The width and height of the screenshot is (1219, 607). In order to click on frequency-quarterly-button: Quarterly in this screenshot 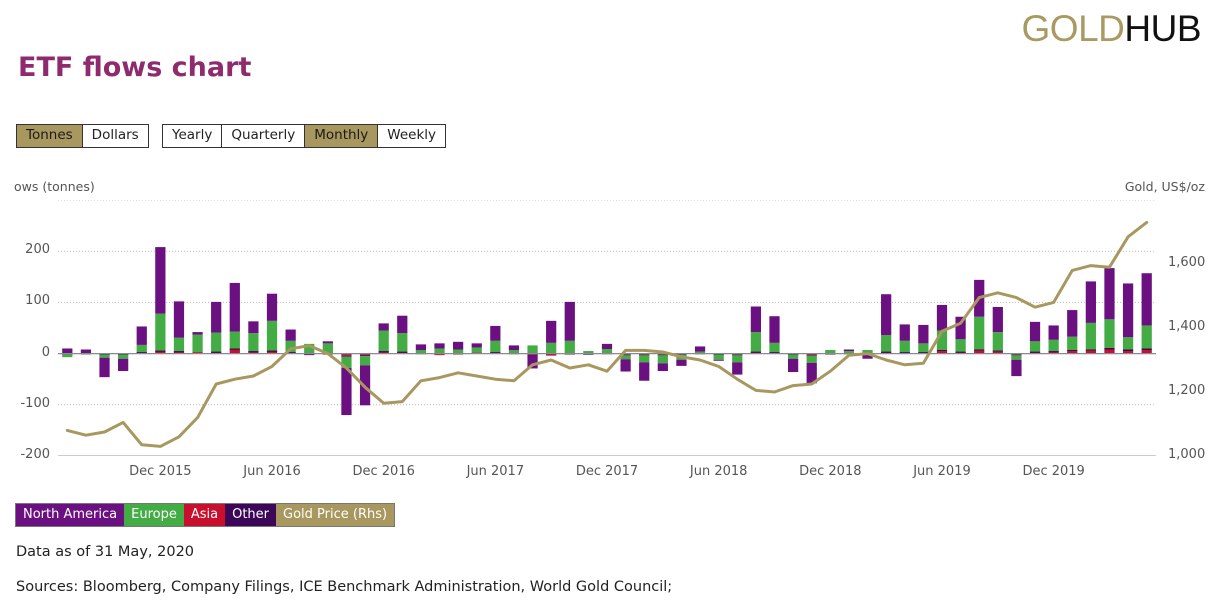, I will do `click(263, 136)`.